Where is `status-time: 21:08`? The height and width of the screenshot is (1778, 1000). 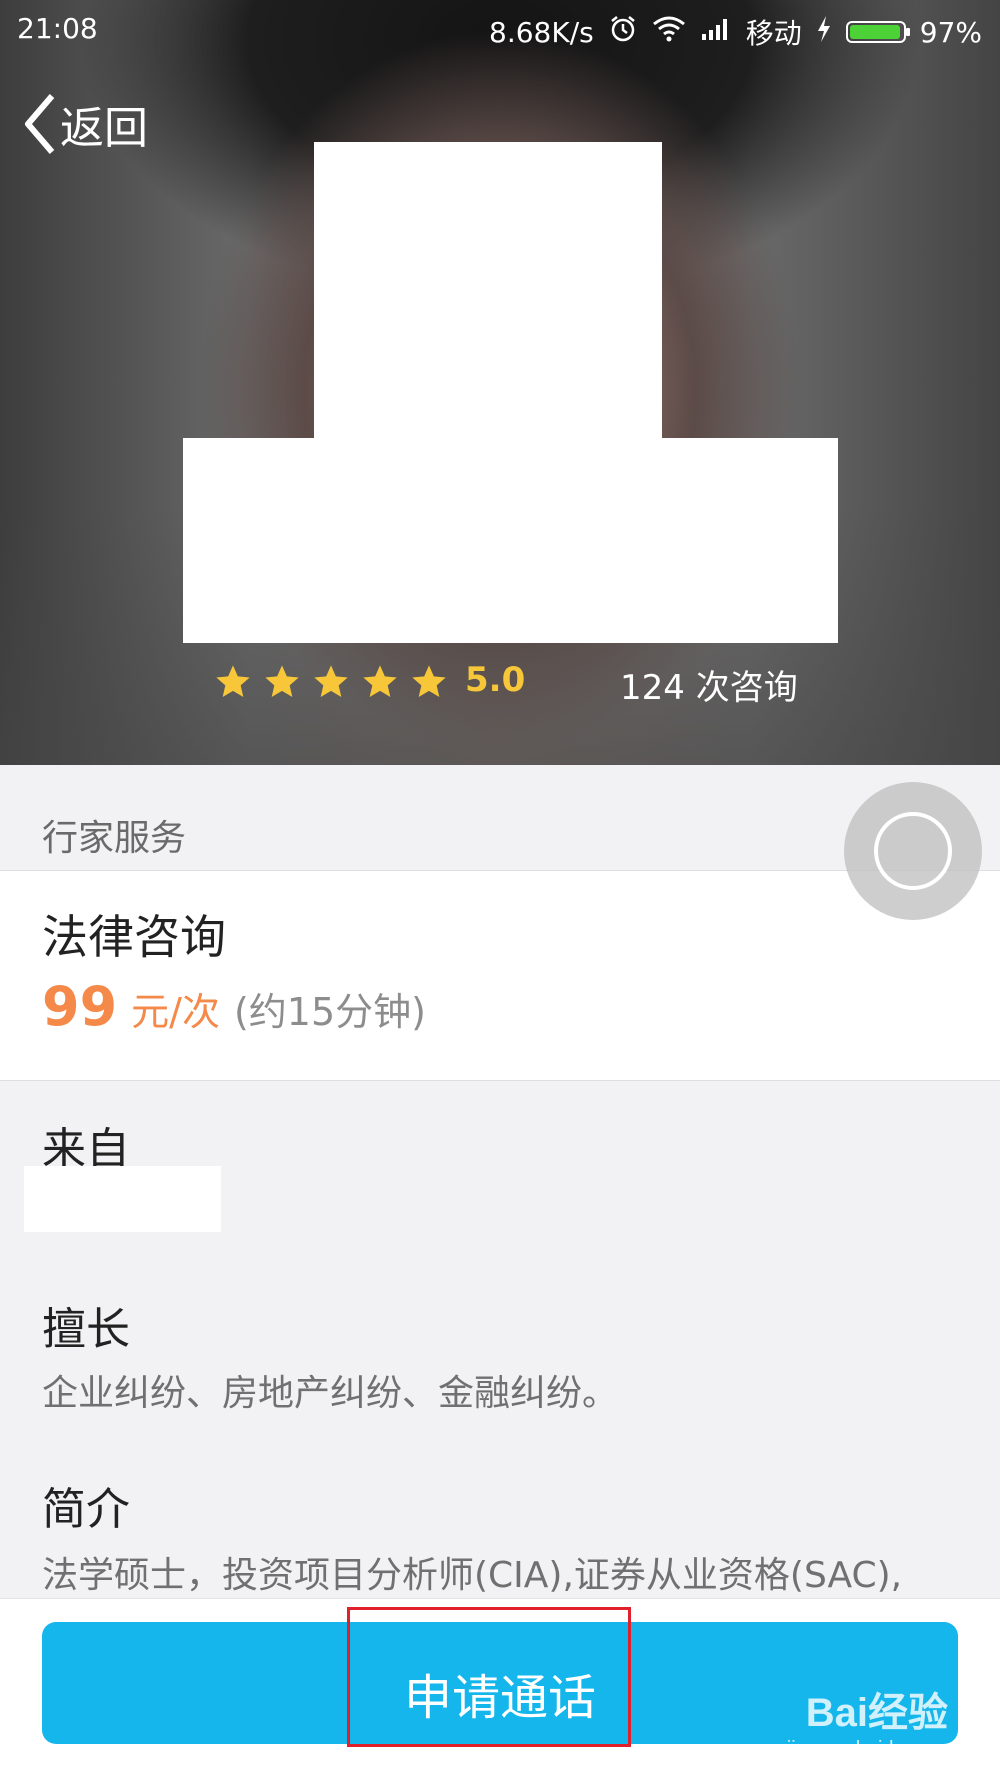 status-time: 21:08 is located at coordinates (57, 28).